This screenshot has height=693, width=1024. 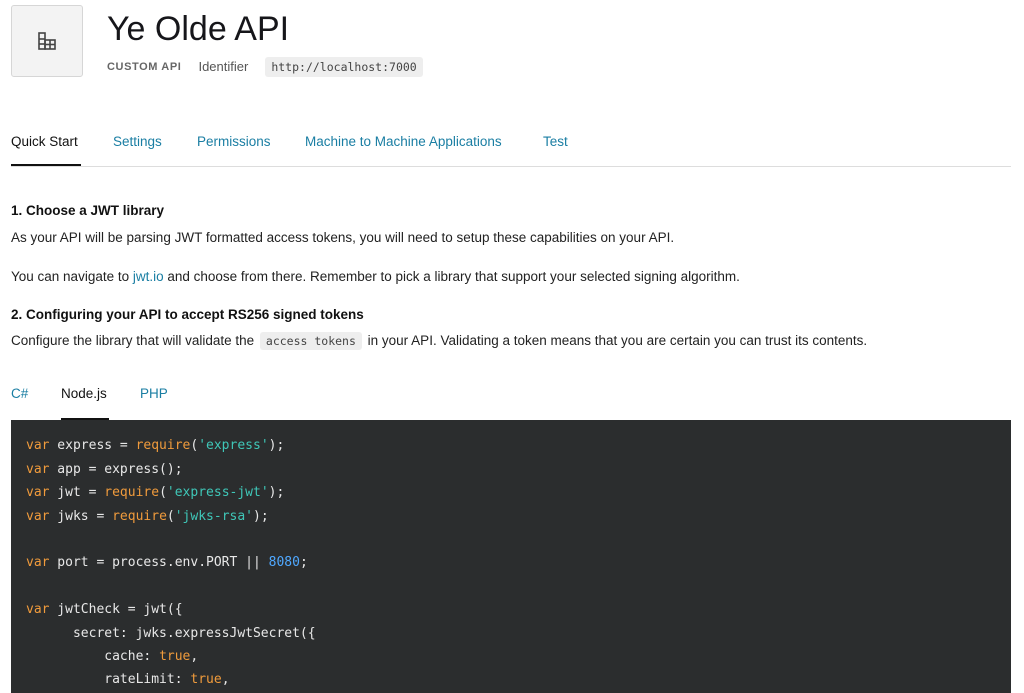 What do you see at coordinates (128, 679) in the screenshot?
I see `code-line-9: rateLimit: true,` at bounding box center [128, 679].